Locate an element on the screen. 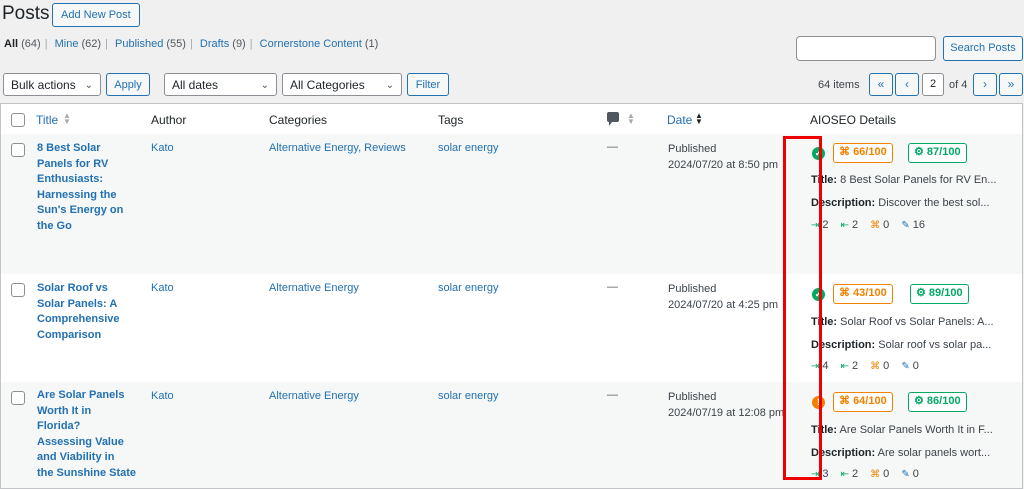 The image size is (1024, 489). categories-value: All Categories is located at coordinates (327, 85).